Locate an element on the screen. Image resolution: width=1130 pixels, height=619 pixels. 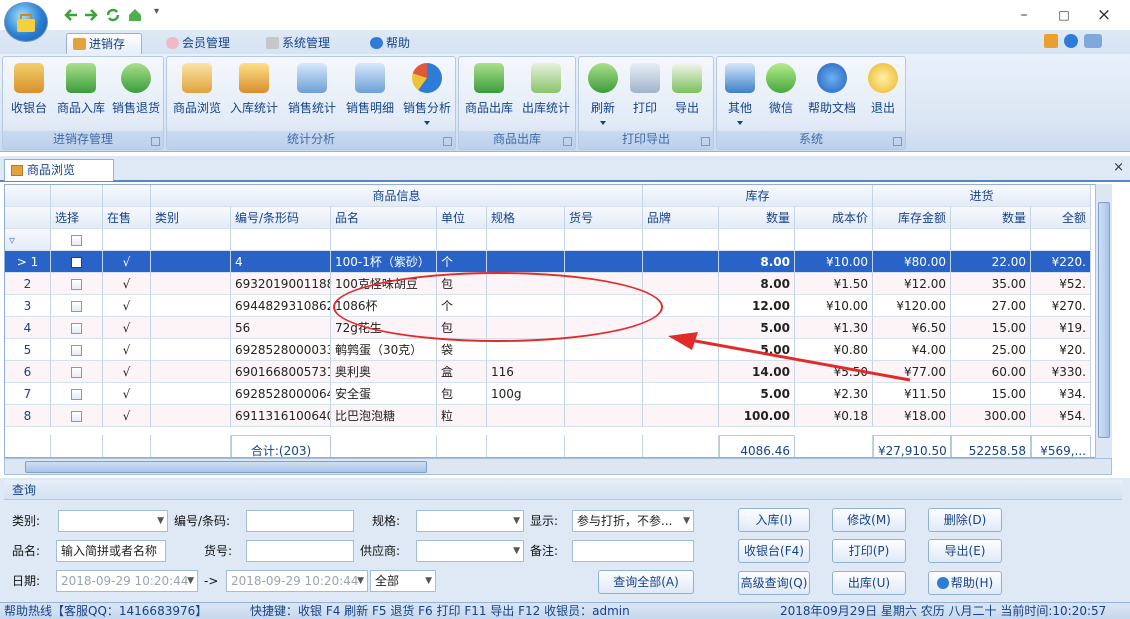
close-button: × is located at coordinates (1104, 15).